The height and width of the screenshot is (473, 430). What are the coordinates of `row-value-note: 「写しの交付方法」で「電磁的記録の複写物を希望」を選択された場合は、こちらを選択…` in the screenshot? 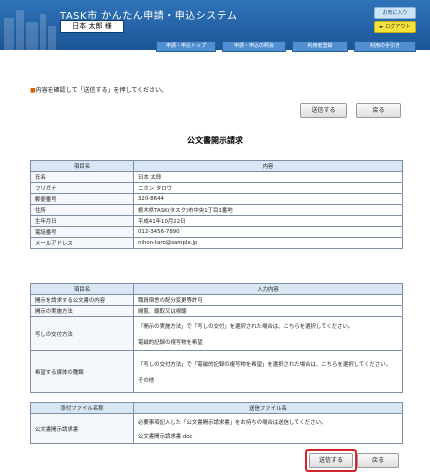 It's located at (265, 364).